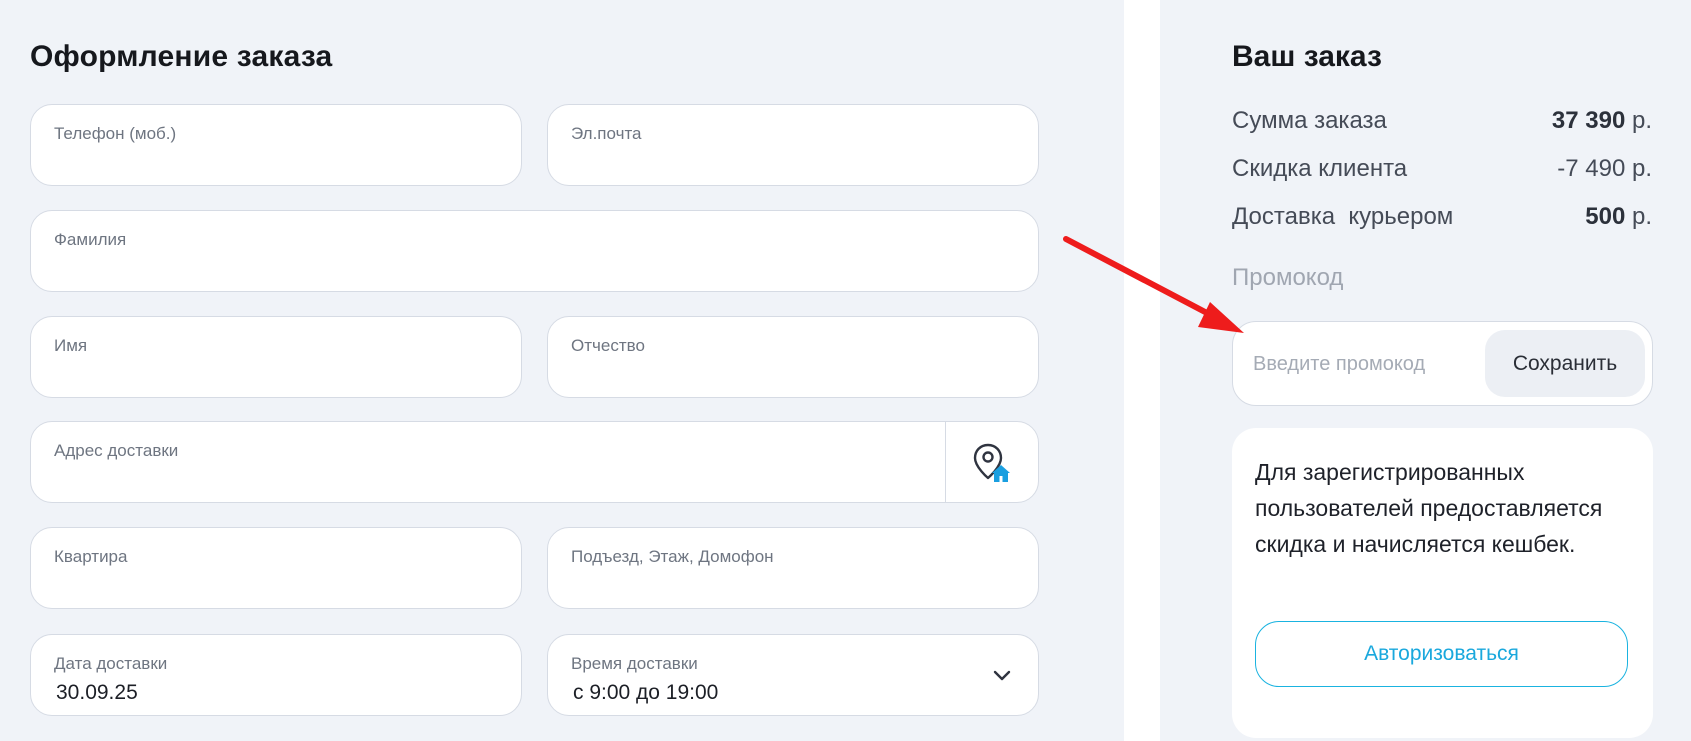  What do you see at coordinates (1288, 277) in the screenshot?
I see `promo-label: Промокод` at bounding box center [1288, 277].